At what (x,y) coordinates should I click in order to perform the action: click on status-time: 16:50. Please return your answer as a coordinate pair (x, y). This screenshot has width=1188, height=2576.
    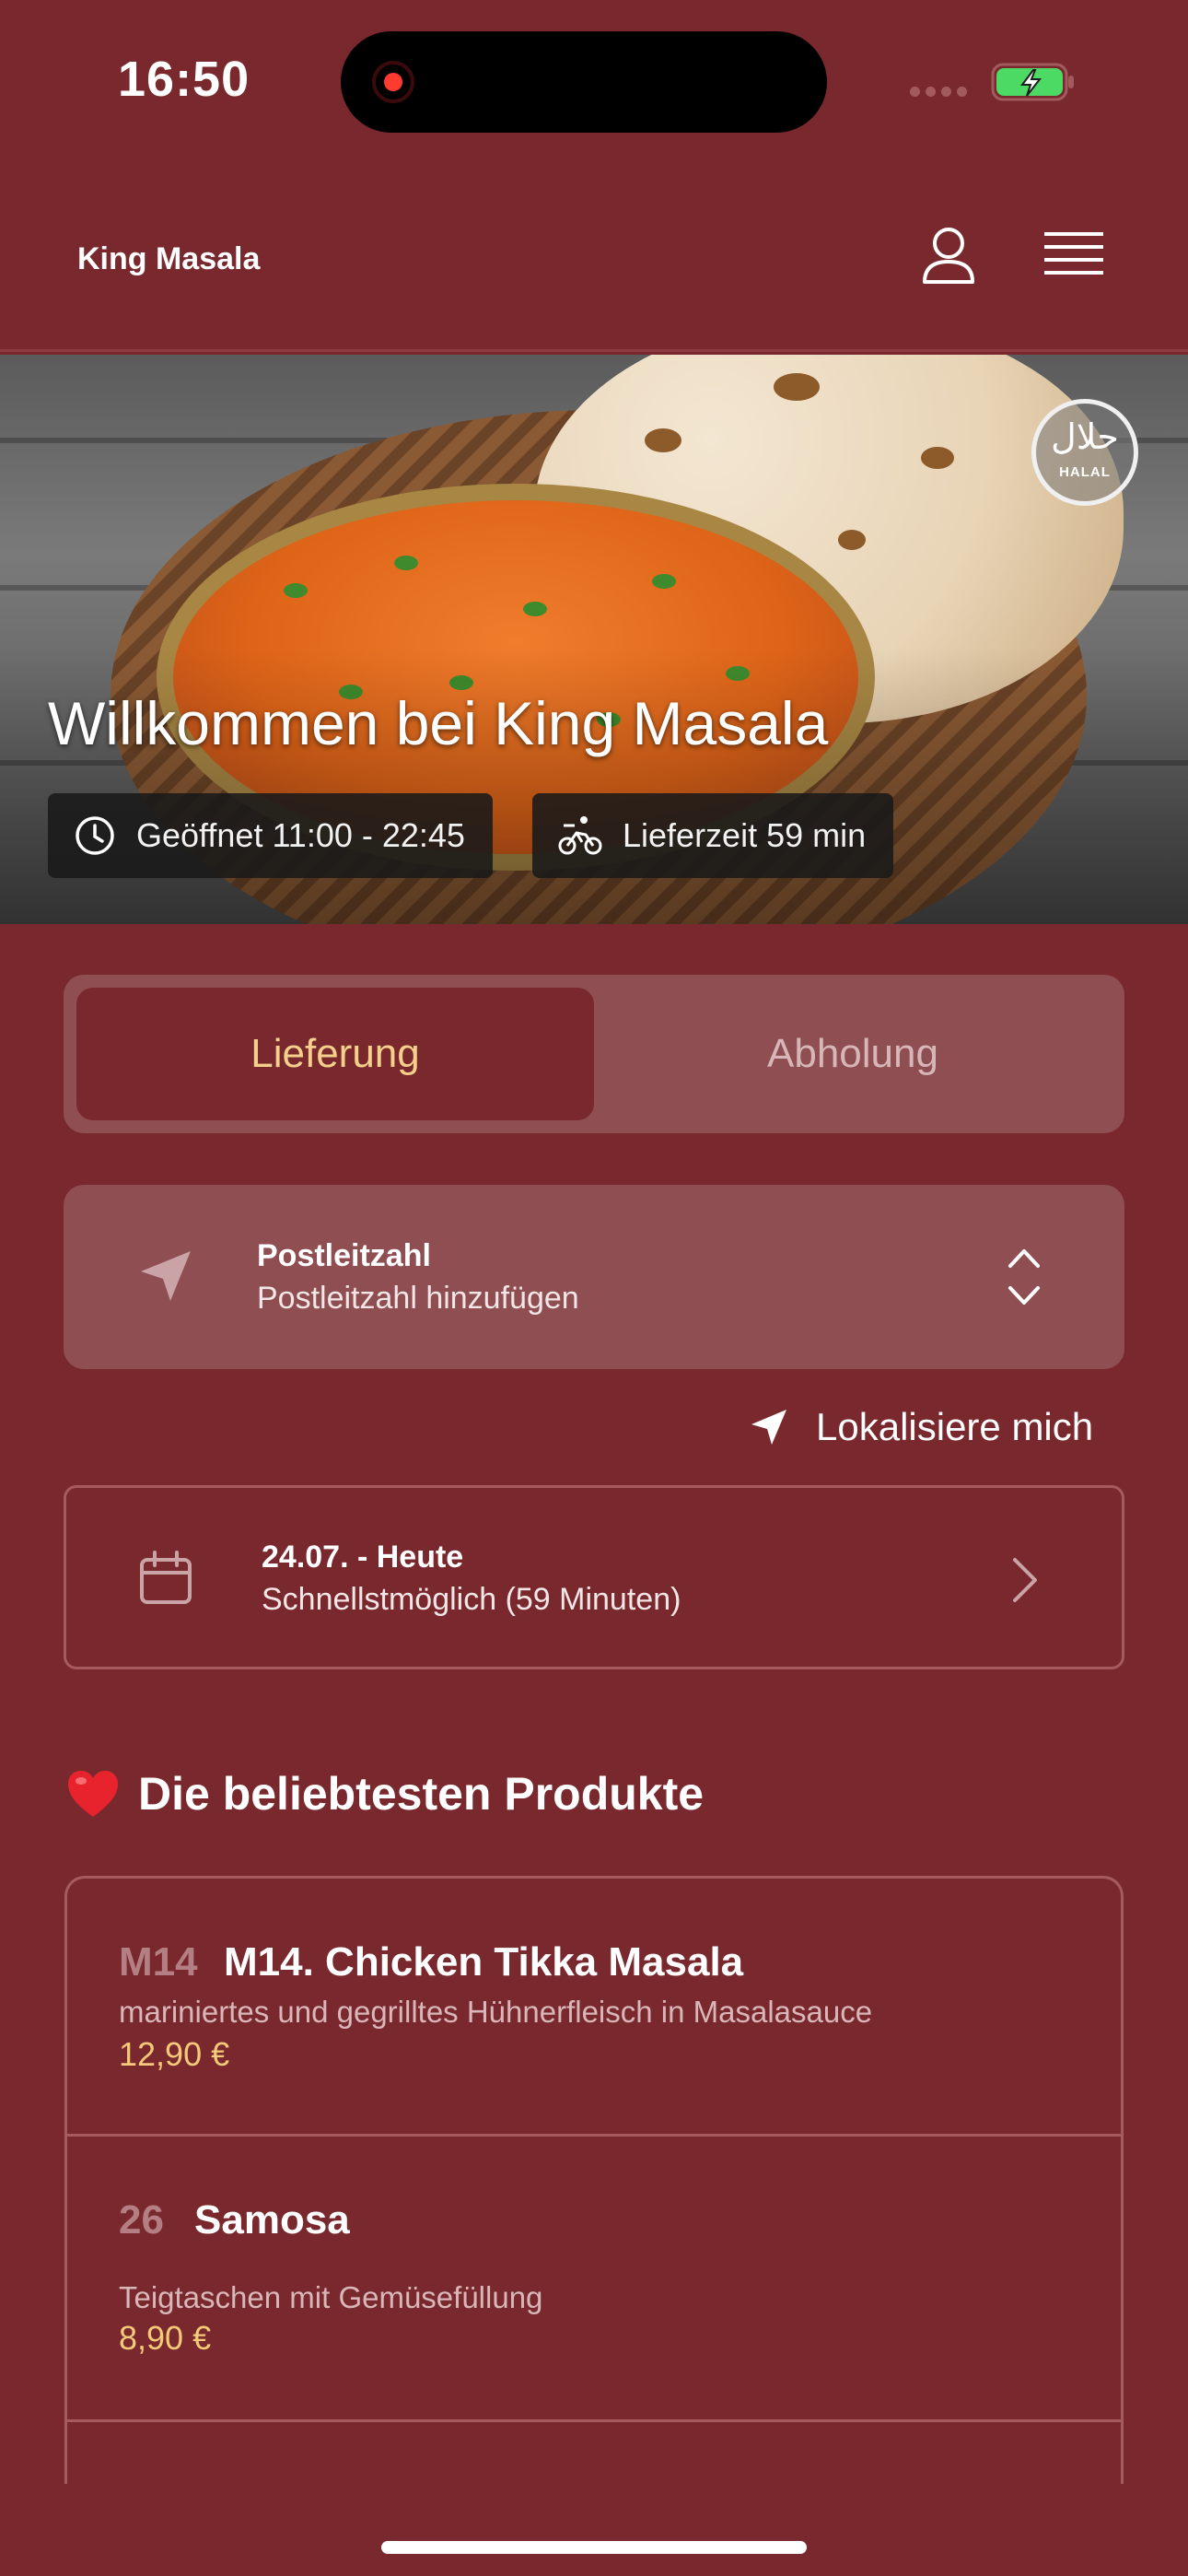
    Looking at the image, I should click on (184, 79).